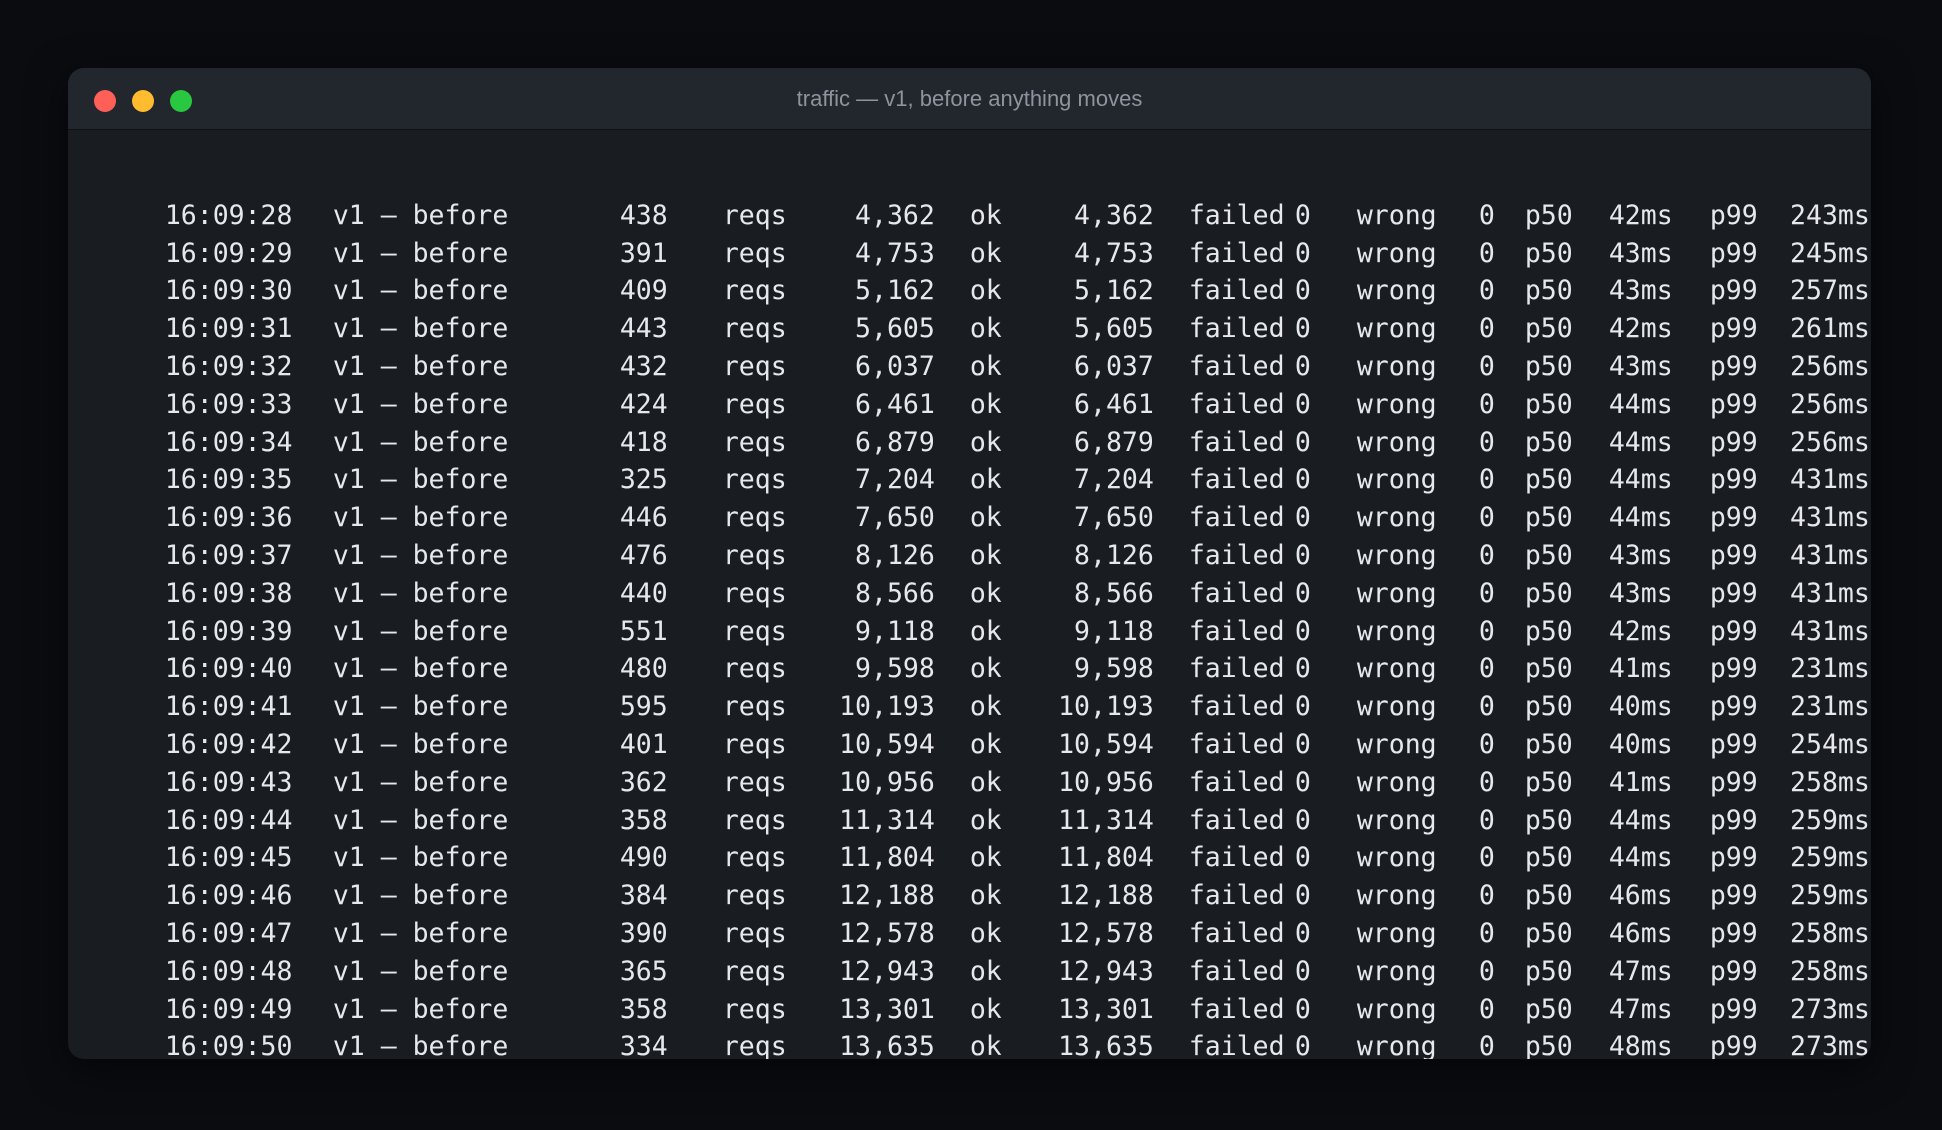  I want to click on rps-value: 362, so click(643, 782).